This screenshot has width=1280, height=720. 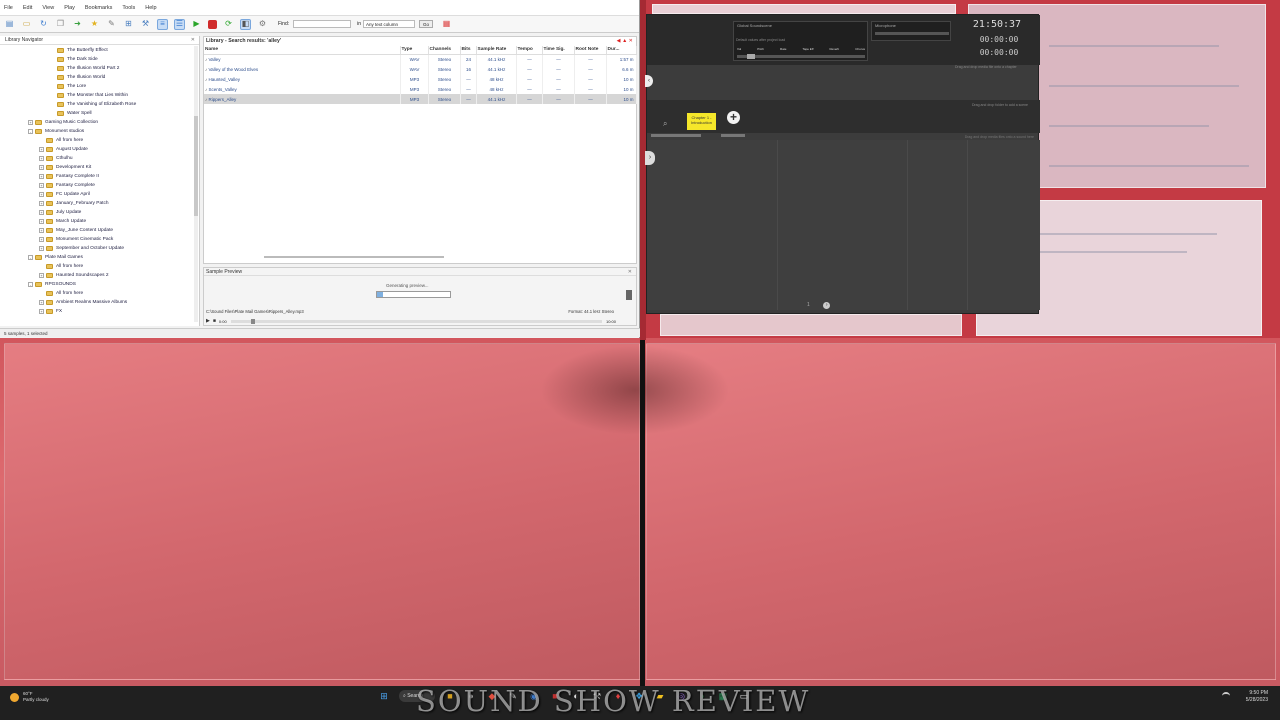 I want to click on edit-icon: ✎, so click(x=111, y=24).